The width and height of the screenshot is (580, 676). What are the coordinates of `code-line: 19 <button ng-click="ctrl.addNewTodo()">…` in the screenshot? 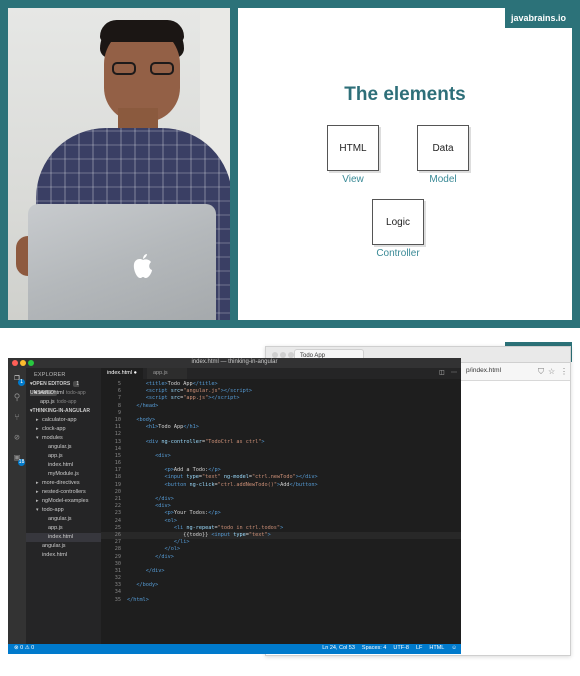 It's located at (281, 485).